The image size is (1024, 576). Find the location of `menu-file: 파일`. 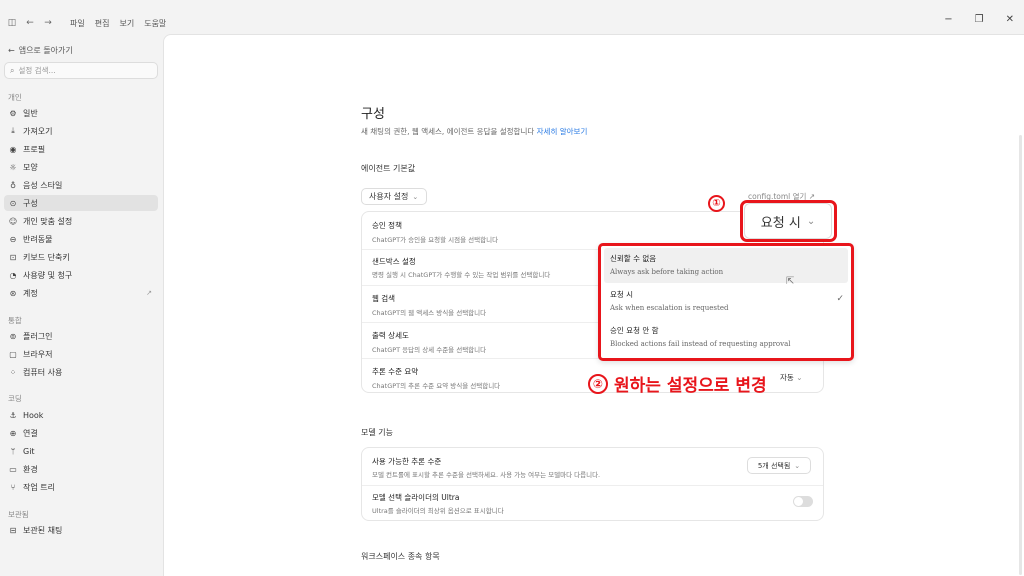

menu-file: 파일 is located at coordinates (77, 23).